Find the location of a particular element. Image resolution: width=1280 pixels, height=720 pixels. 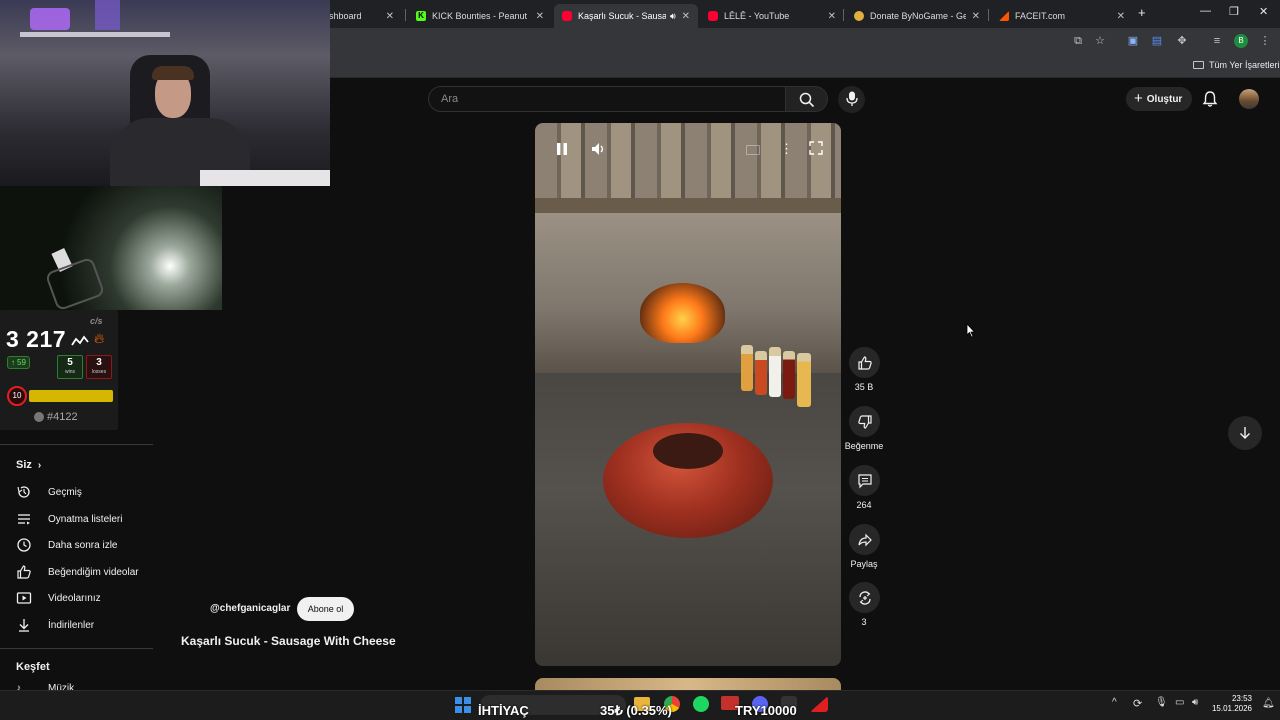

speaker-icon: 🔊︎ is located at coordinates (673, 16).